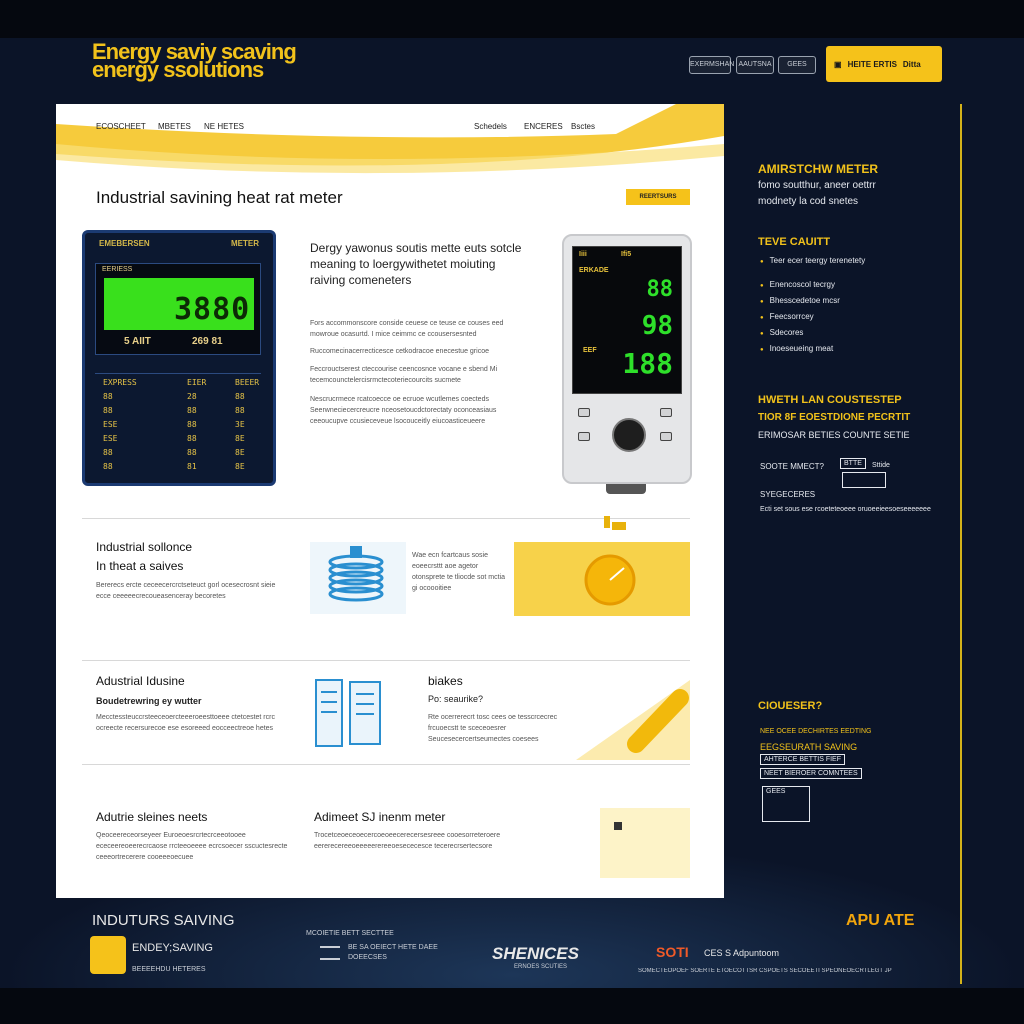 Image resolution: width=1024 pixels, height=1024 pixels. What do you see at coordinates (172, 948) in the screenshot?
I see `footer-logo-text: ENDEY;SAVING` at bounding box center [172, 948].